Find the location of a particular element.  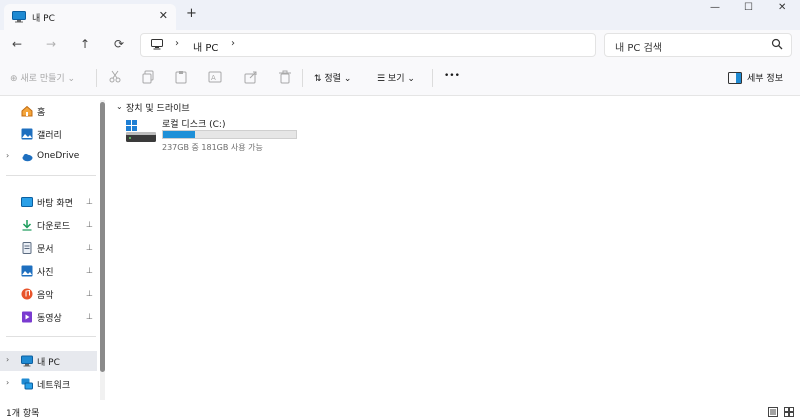

up-button: ↑ is located at coordinates (85, 44).